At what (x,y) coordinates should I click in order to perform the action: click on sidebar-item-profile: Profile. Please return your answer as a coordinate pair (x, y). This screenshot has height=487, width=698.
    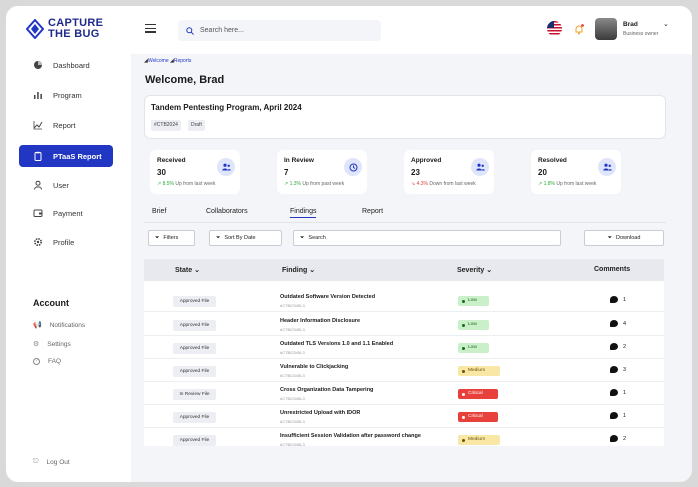
    Looking at the image, I should click on (66, 242).